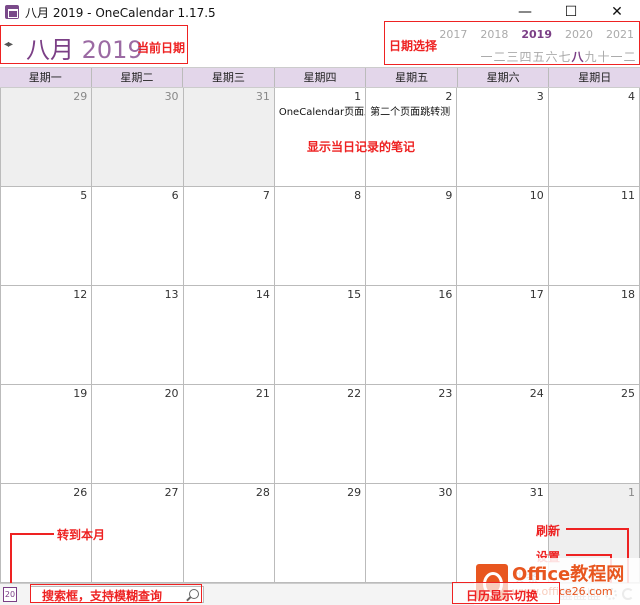 This screenshot has height=605, width=640. Describe the element at coordinates (47, 335) in the screenshot. I see `day-cell: 12` at that location.